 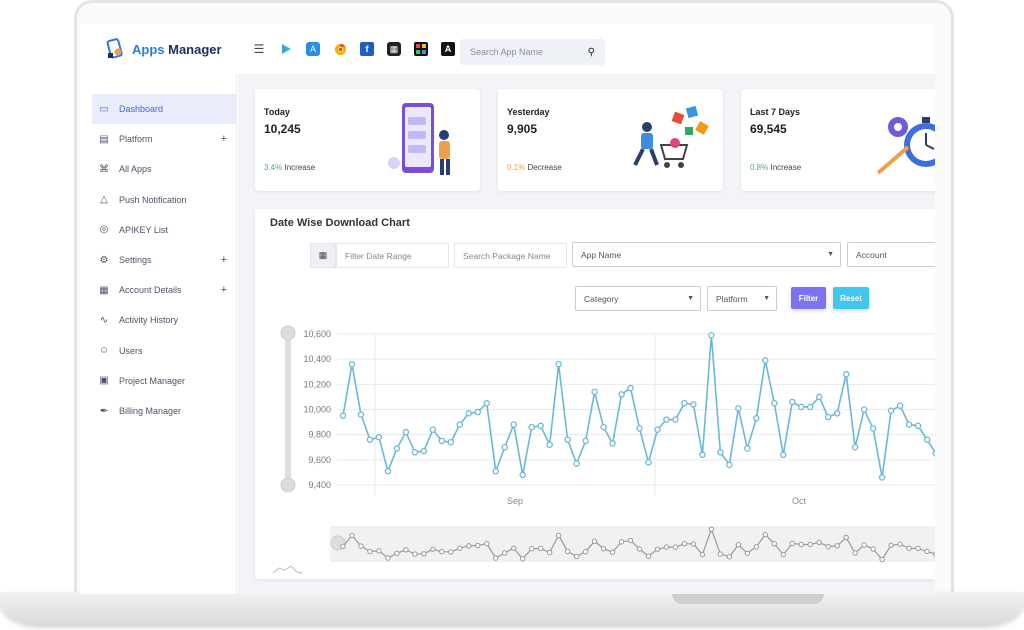 What do you see at coordinates (392, 255) in the screenshot?
I see `filter-date-range-input: Filter Date Range` at bounding box center [392, 255].